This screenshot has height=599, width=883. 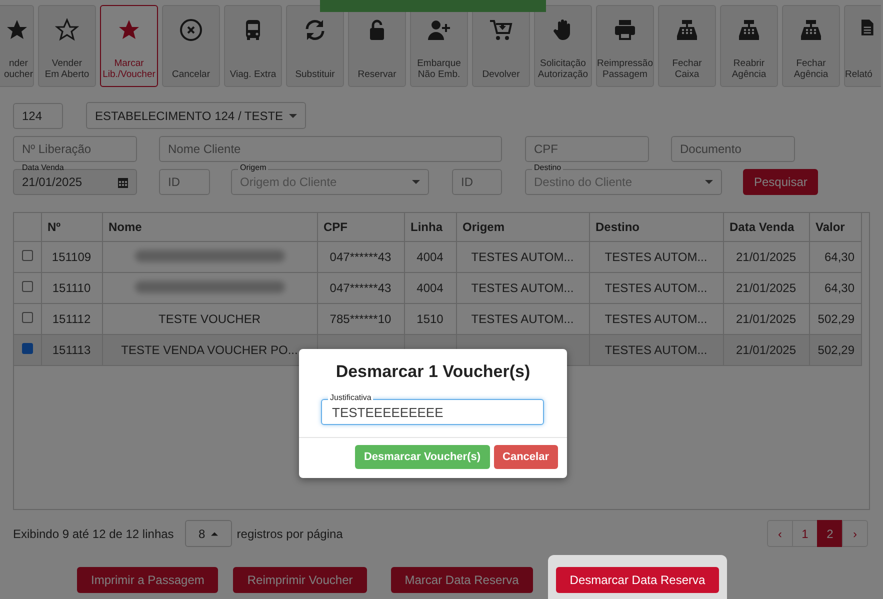 I want to click on cancel-button: Cancelar, so click(x=526, y=457).